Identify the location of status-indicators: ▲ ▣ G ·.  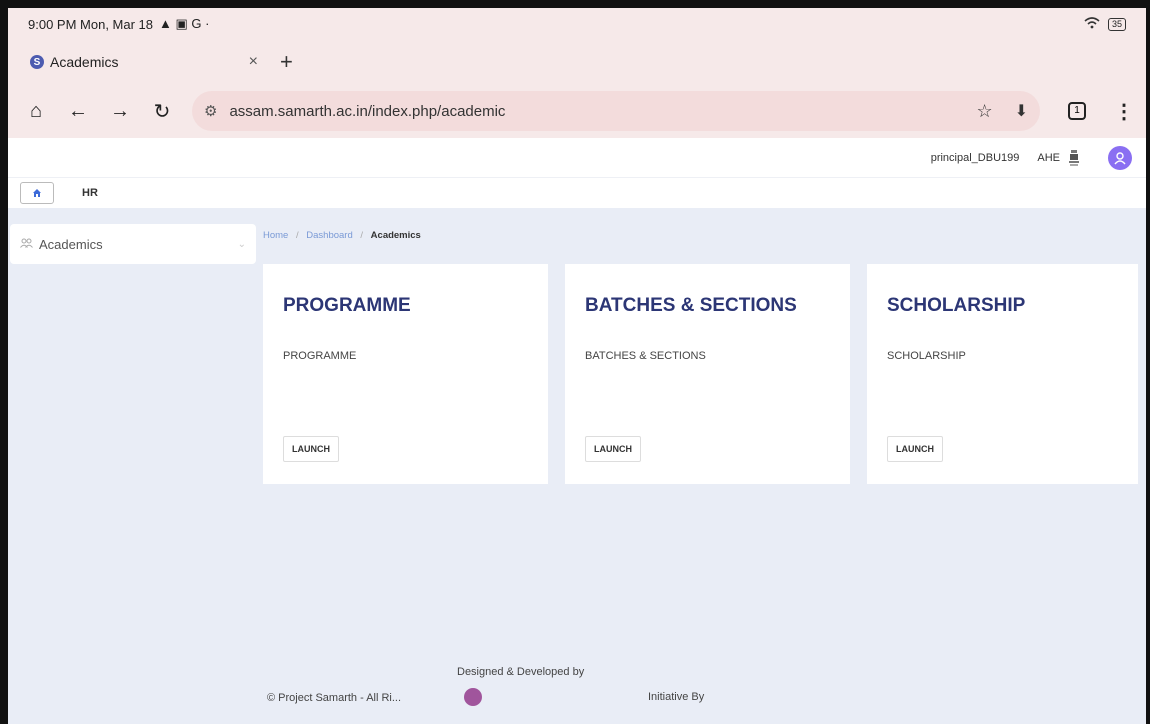
(184, 23).